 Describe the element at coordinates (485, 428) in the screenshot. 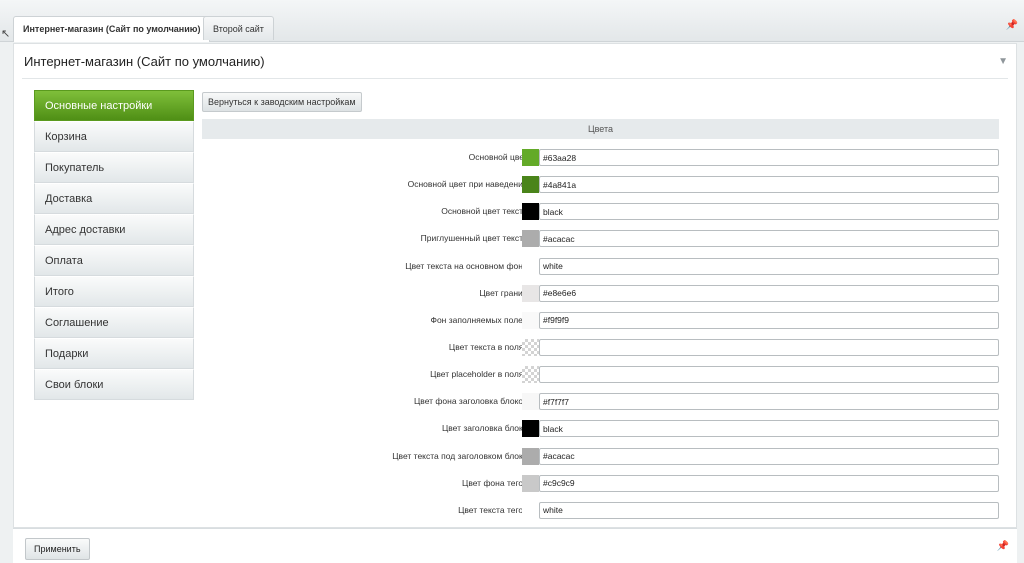

I see `color-setting-label: Цвет заголовка блока:` at that location.